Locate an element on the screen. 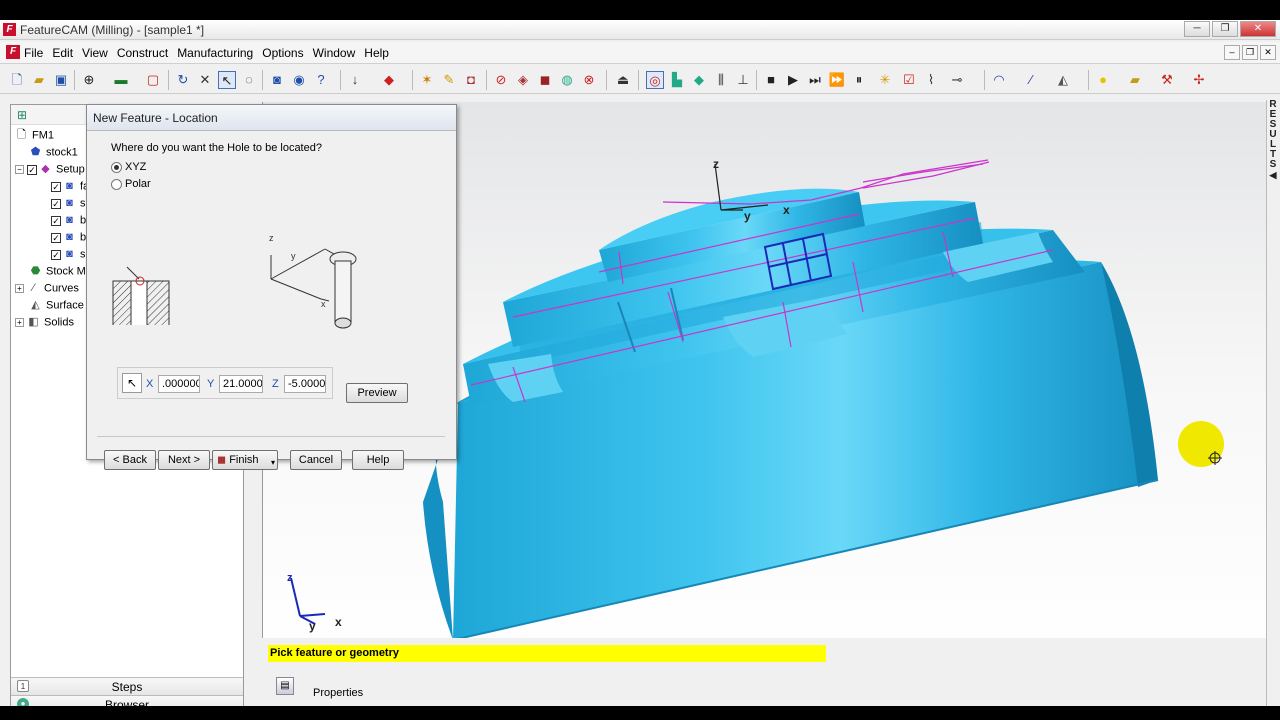  doc-close-button: ✕ is located at coordinates (1268, 52).